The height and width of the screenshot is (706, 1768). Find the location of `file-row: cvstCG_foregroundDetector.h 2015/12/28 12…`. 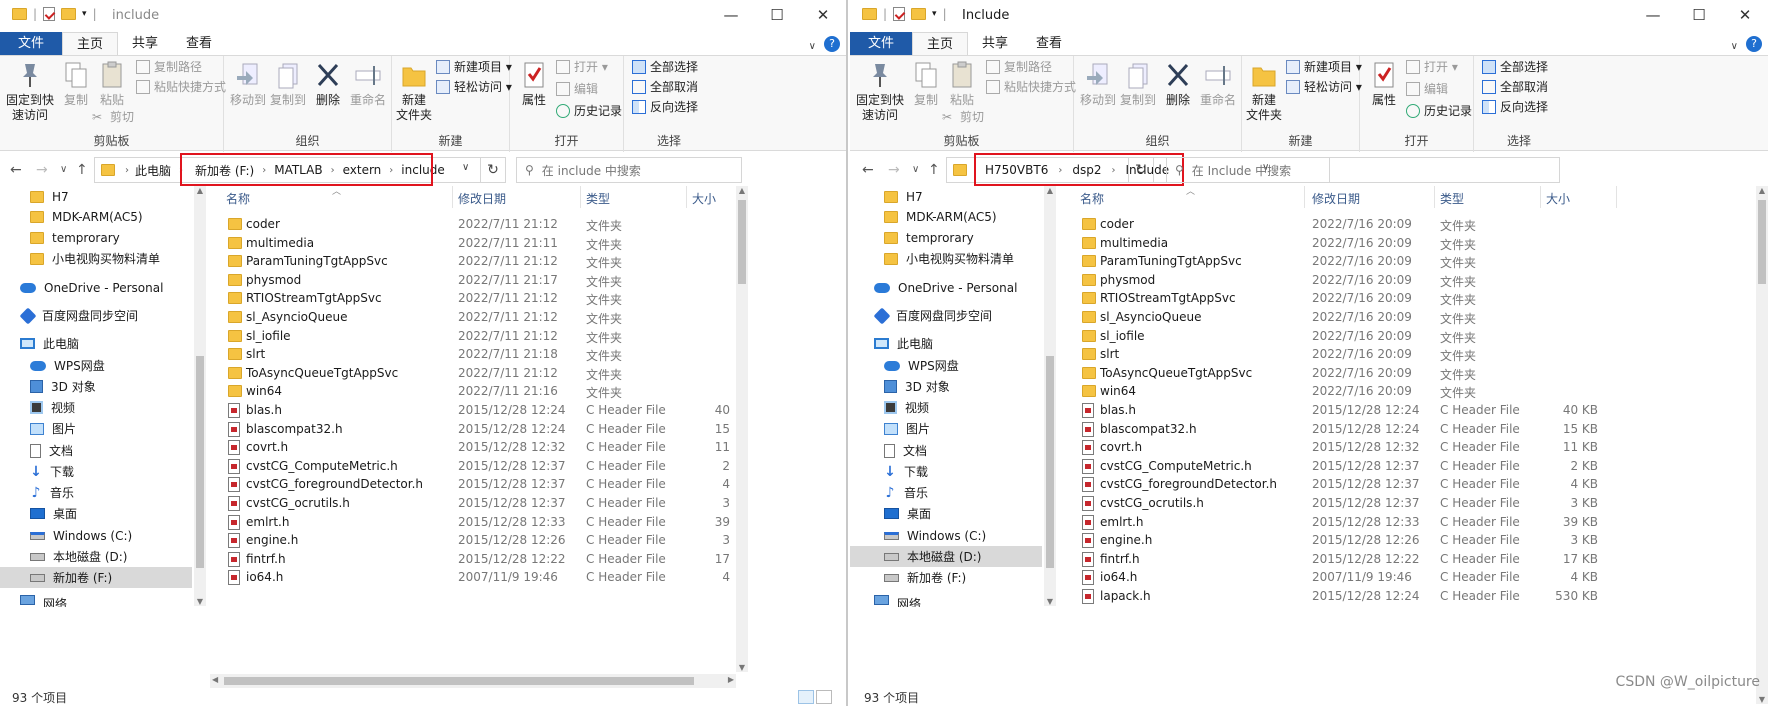

file-row: cvstCG_foregroundDetector.h 2015/12/28 12… is located at coordinates (1414, 484).